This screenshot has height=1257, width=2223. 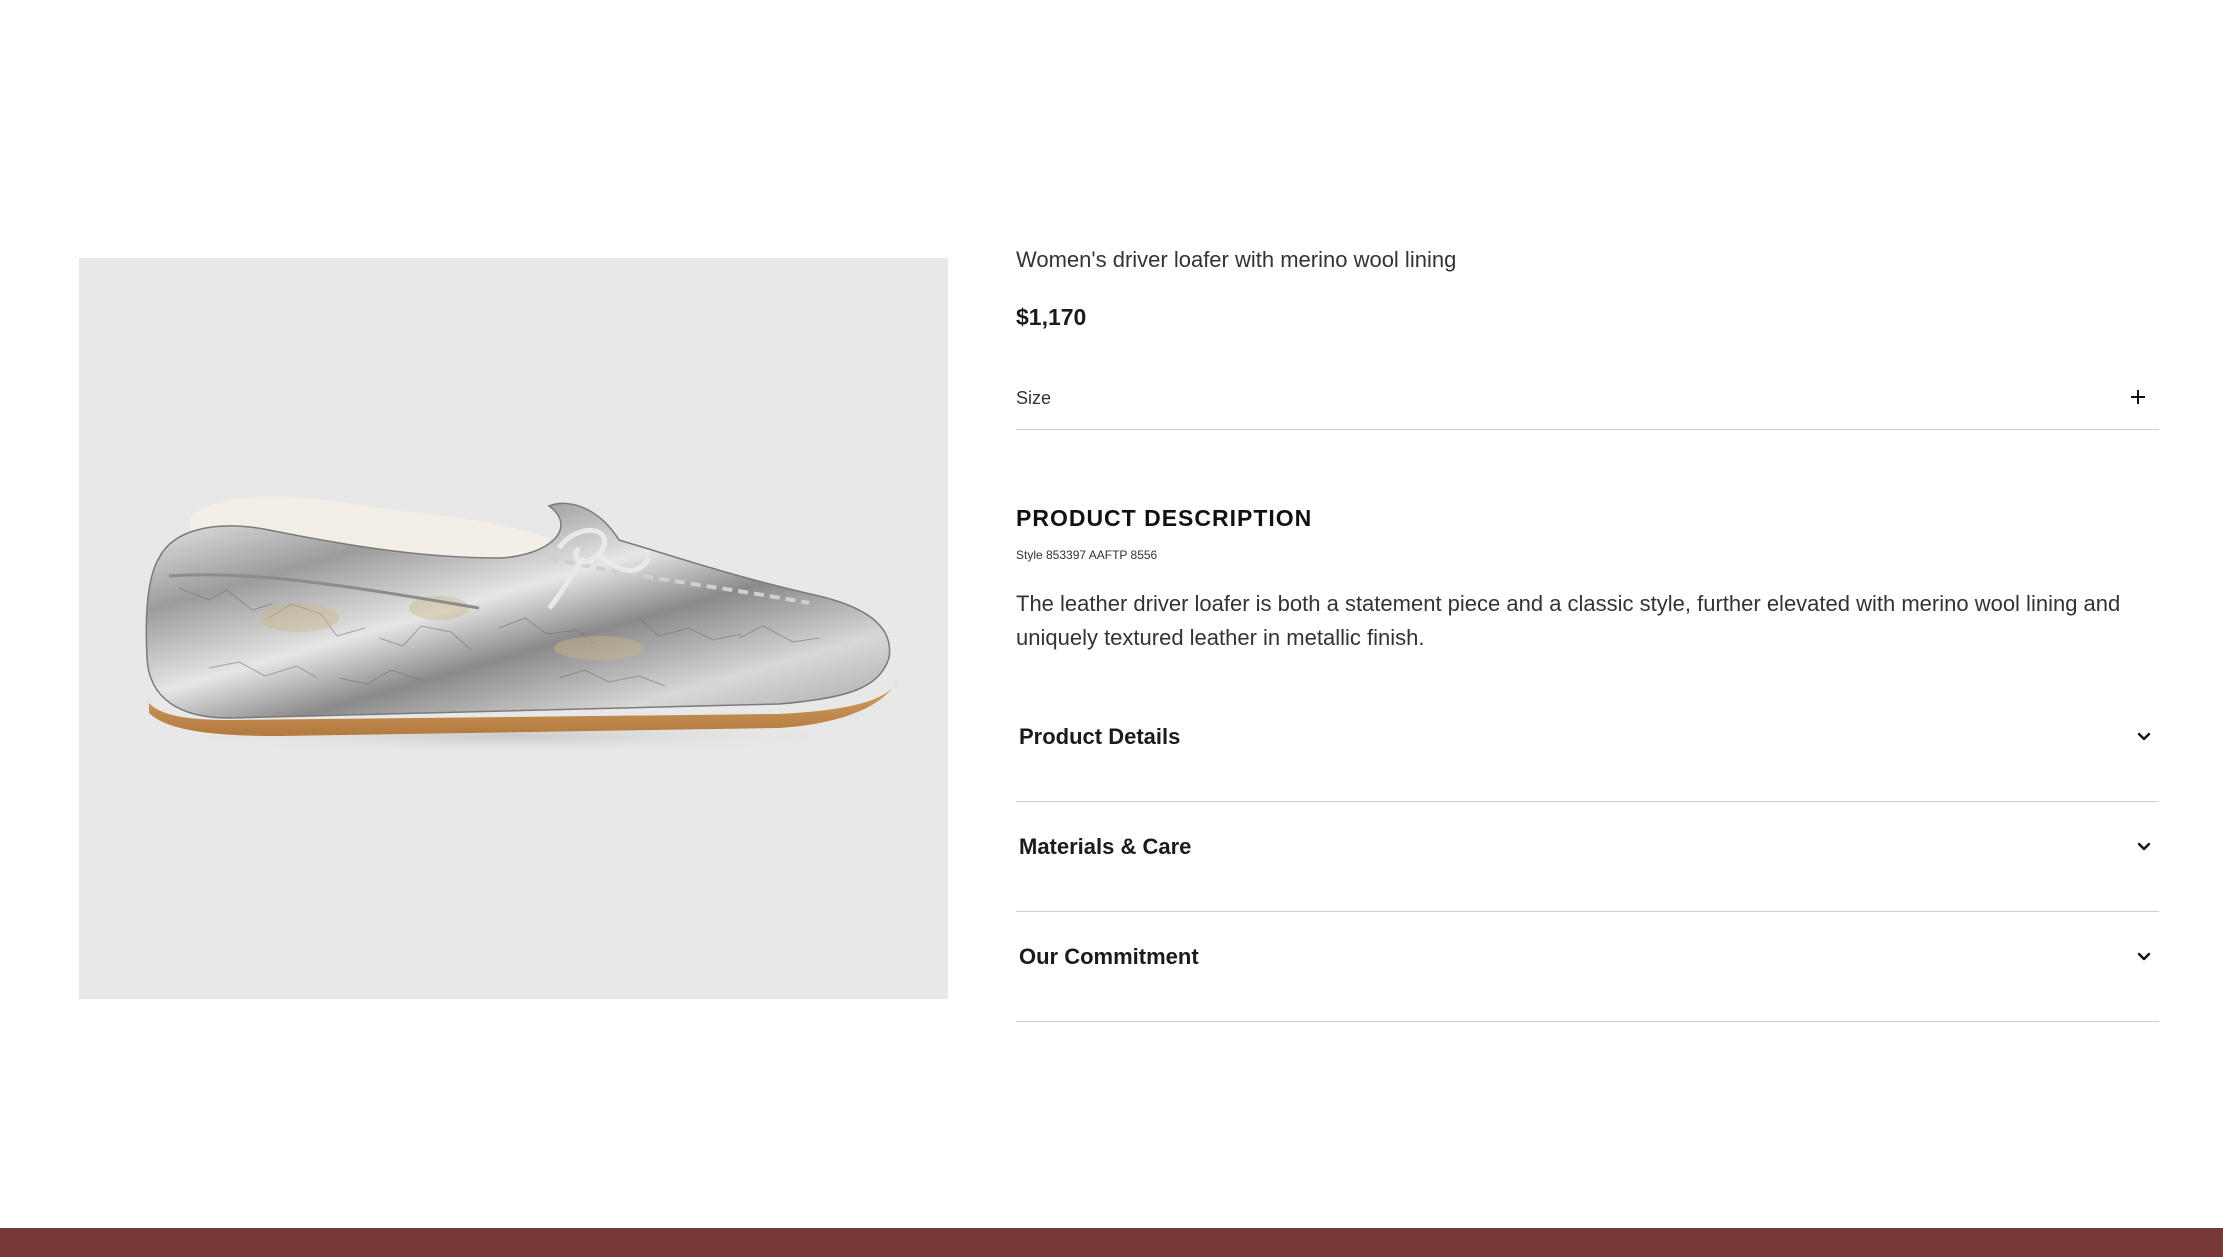 I want to click on style-number: Style 853397 AAFTP 8556, so click(x=1087, y=555).